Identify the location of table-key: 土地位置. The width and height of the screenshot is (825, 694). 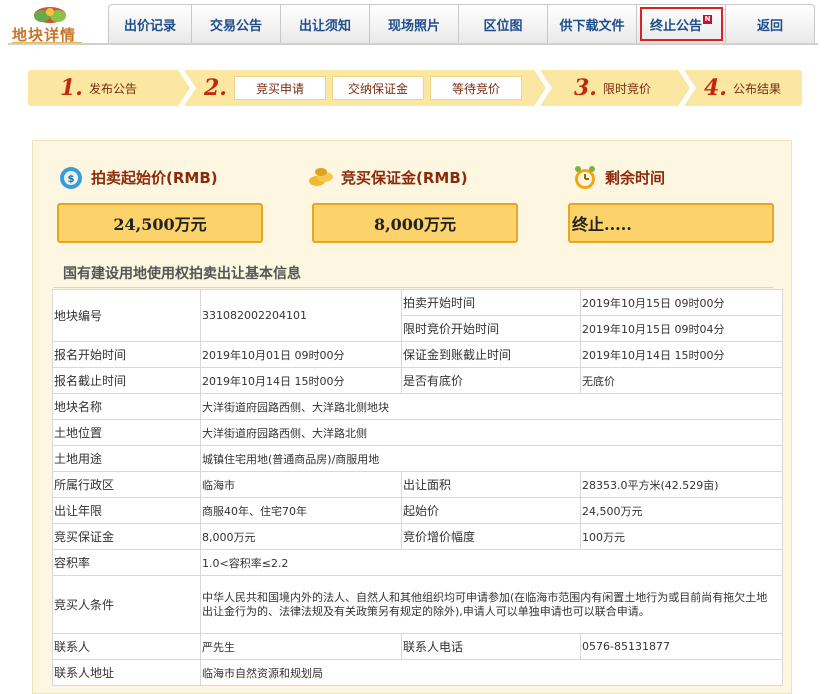
(126, 432).